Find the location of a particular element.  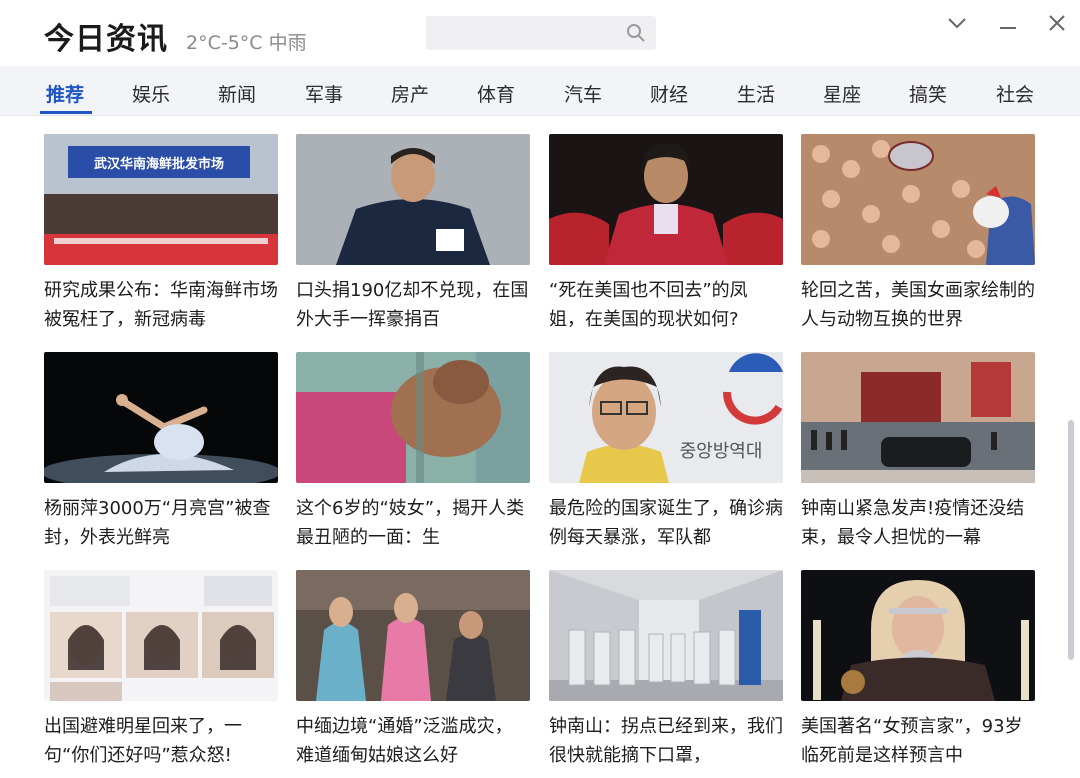

article-card: 武汉华南海鲜批发市场 研究成果公布：华南海鲜市场被冤枉了，新冠病毒 is located at coordinates (161, 234).